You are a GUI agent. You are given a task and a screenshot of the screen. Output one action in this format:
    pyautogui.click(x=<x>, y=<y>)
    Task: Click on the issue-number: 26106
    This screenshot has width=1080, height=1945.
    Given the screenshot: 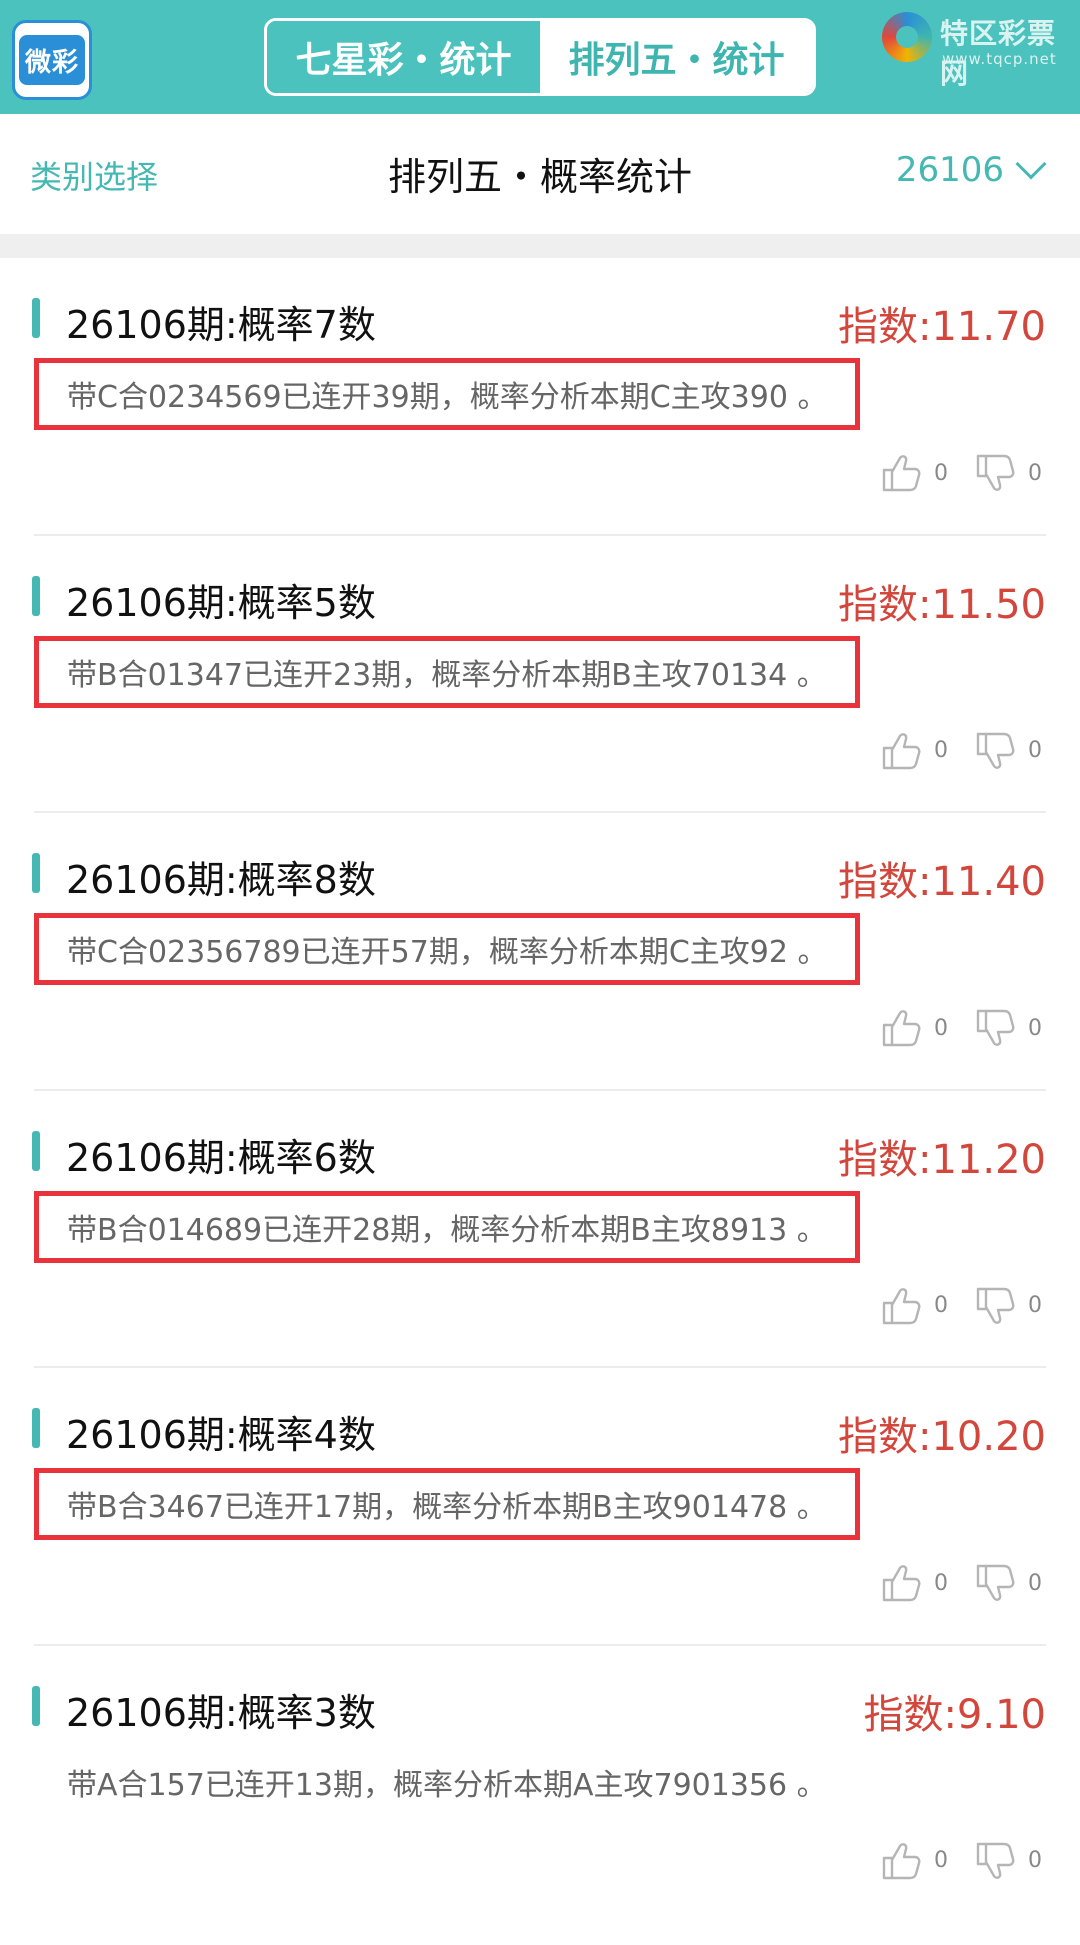 What is the action you would take?
    pyautogui.click(x=949, y=170)
    